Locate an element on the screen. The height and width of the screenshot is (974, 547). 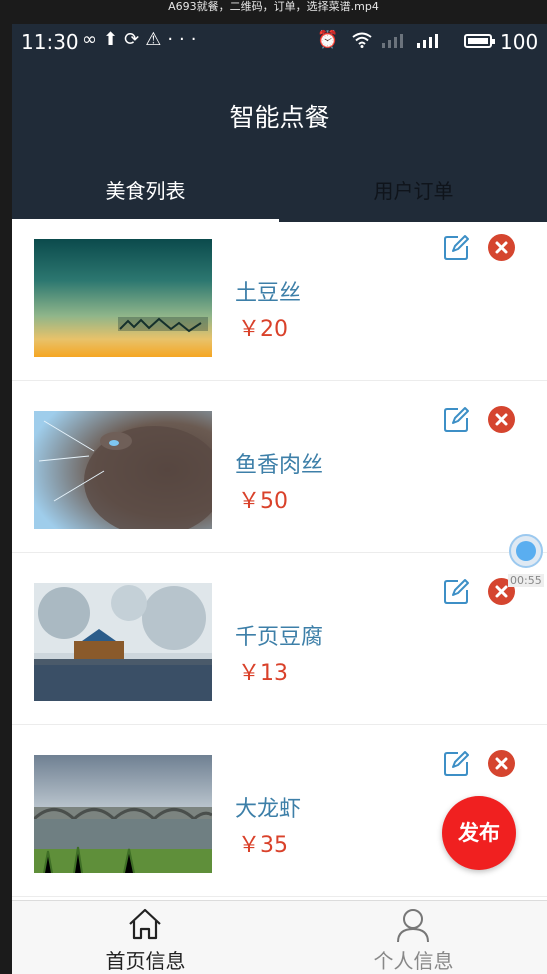
battery-percent: 100 is located at coordinates (519, 42).